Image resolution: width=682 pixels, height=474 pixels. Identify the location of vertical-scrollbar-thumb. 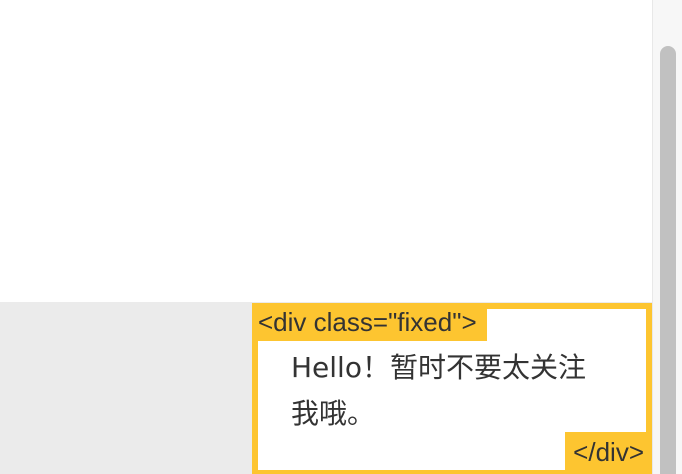
(668, 260).